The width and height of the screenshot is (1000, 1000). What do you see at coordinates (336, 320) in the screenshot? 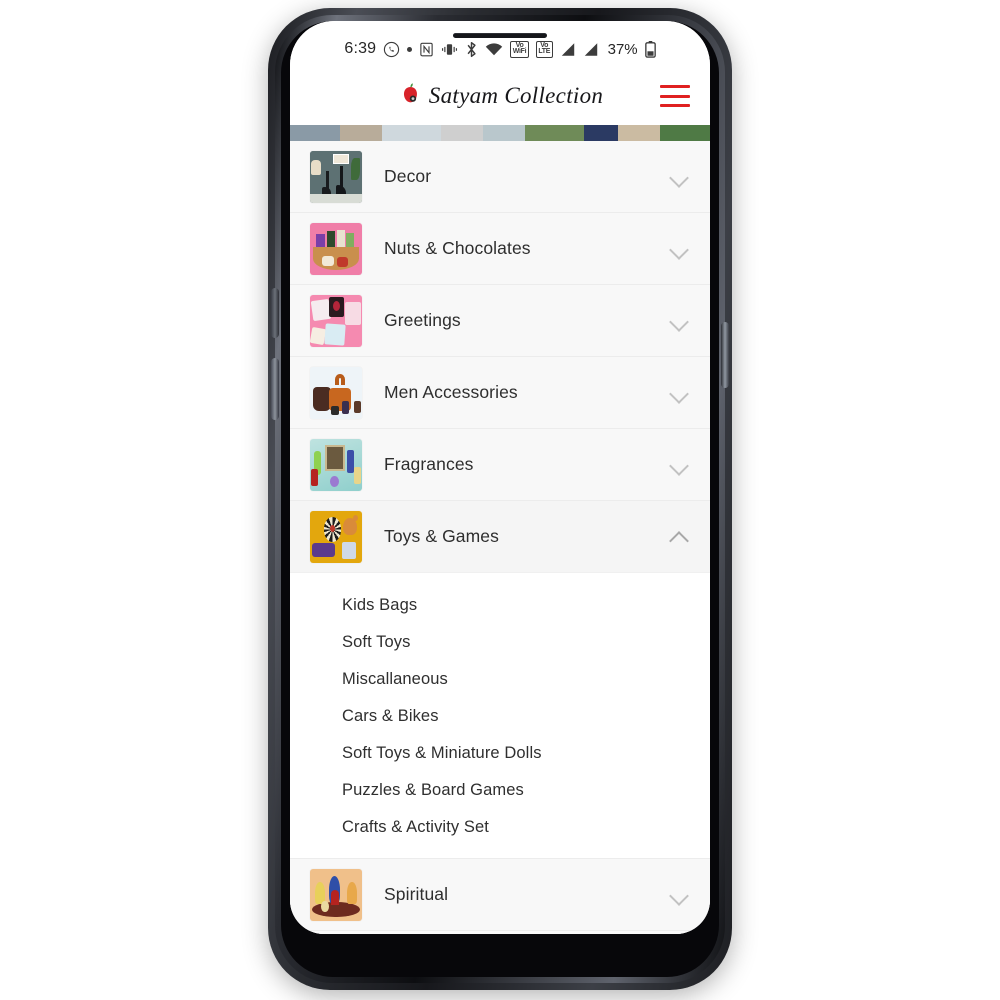
I see `category-thumbnail-greetings` at bounding box center [336, 320].